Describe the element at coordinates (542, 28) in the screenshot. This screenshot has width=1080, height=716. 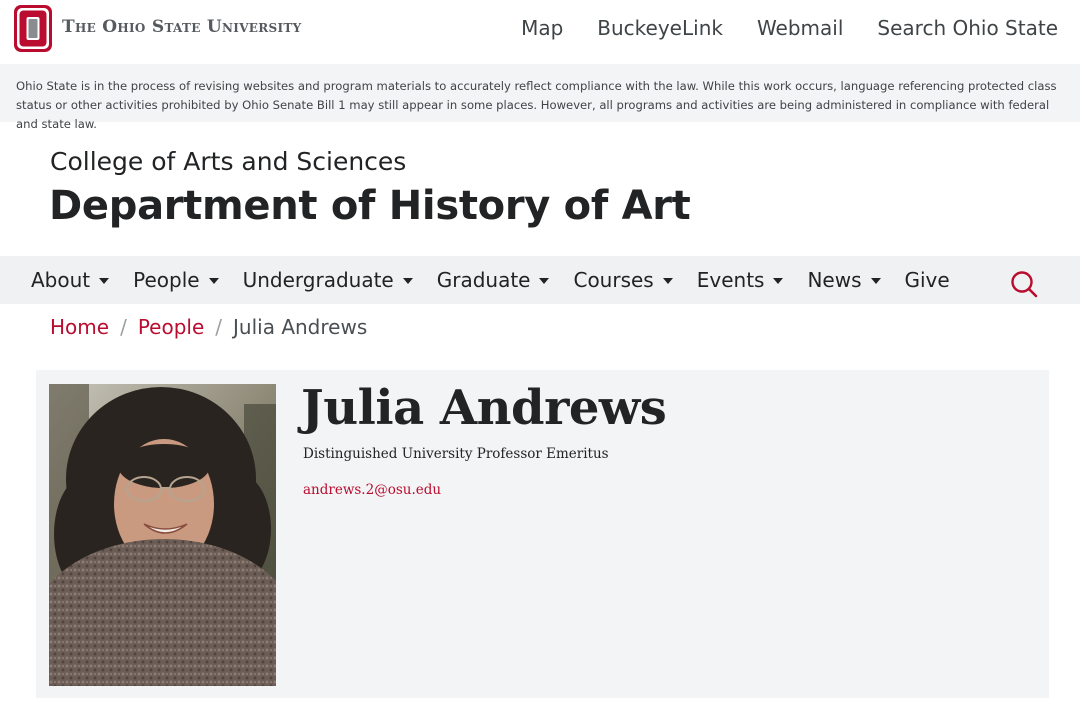
I see `map-link: Map` at that location.